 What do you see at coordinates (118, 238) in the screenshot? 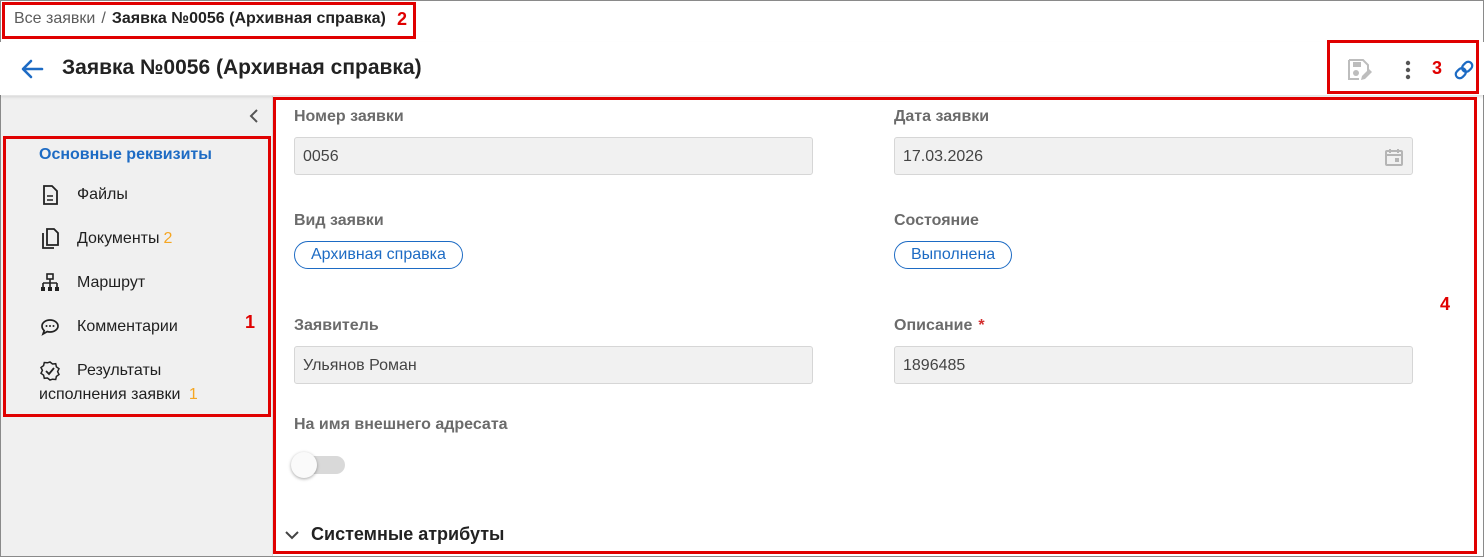
I see `sidebar-item-label: Документы` at bounding box center [118, 238].